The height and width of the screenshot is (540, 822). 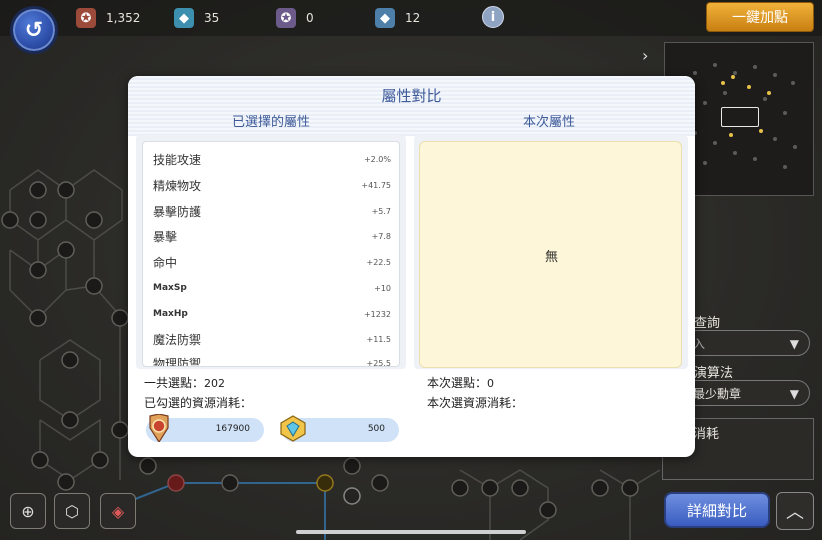 I want to click on top-resource-bar: ✪ 1,352 ◆ 35 ✪ 0 ◆ 12, so click(x=411, y=18).